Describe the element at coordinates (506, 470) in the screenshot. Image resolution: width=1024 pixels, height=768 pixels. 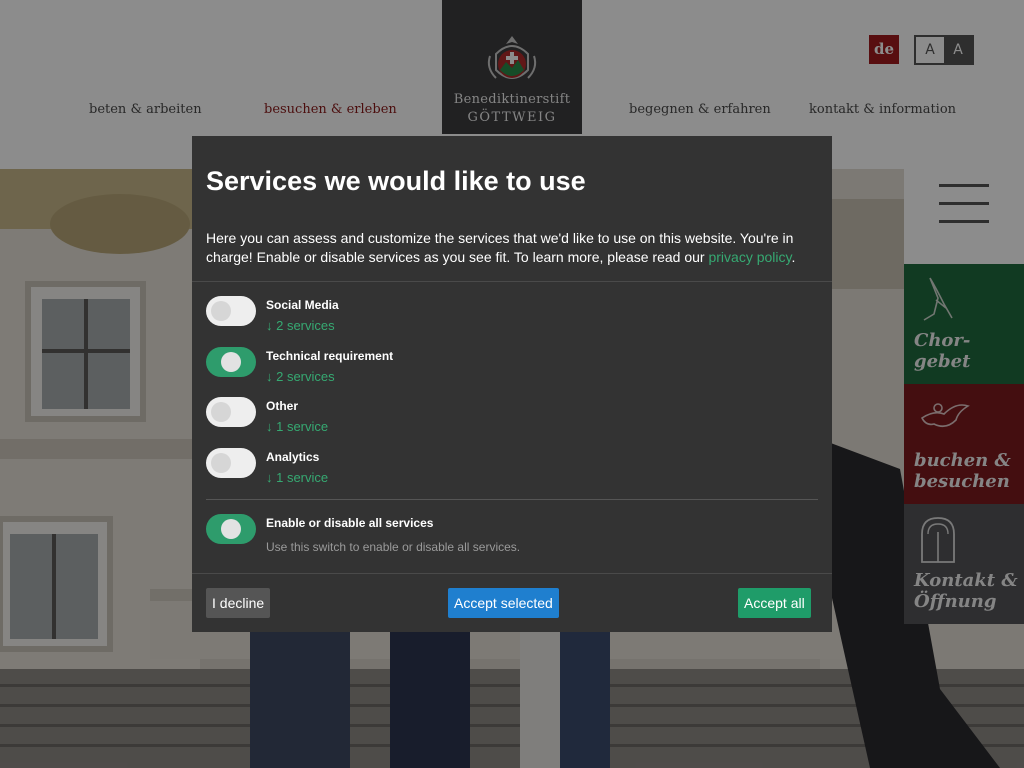
I see `service-row-analytics: Analytics ↓ 1 service` at that location.